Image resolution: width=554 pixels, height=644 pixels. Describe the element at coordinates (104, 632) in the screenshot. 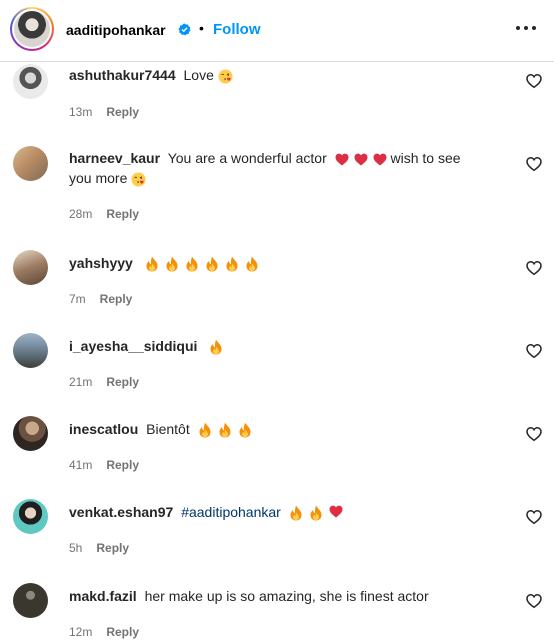

I see `comment-meta: 12m Reply` at that location.